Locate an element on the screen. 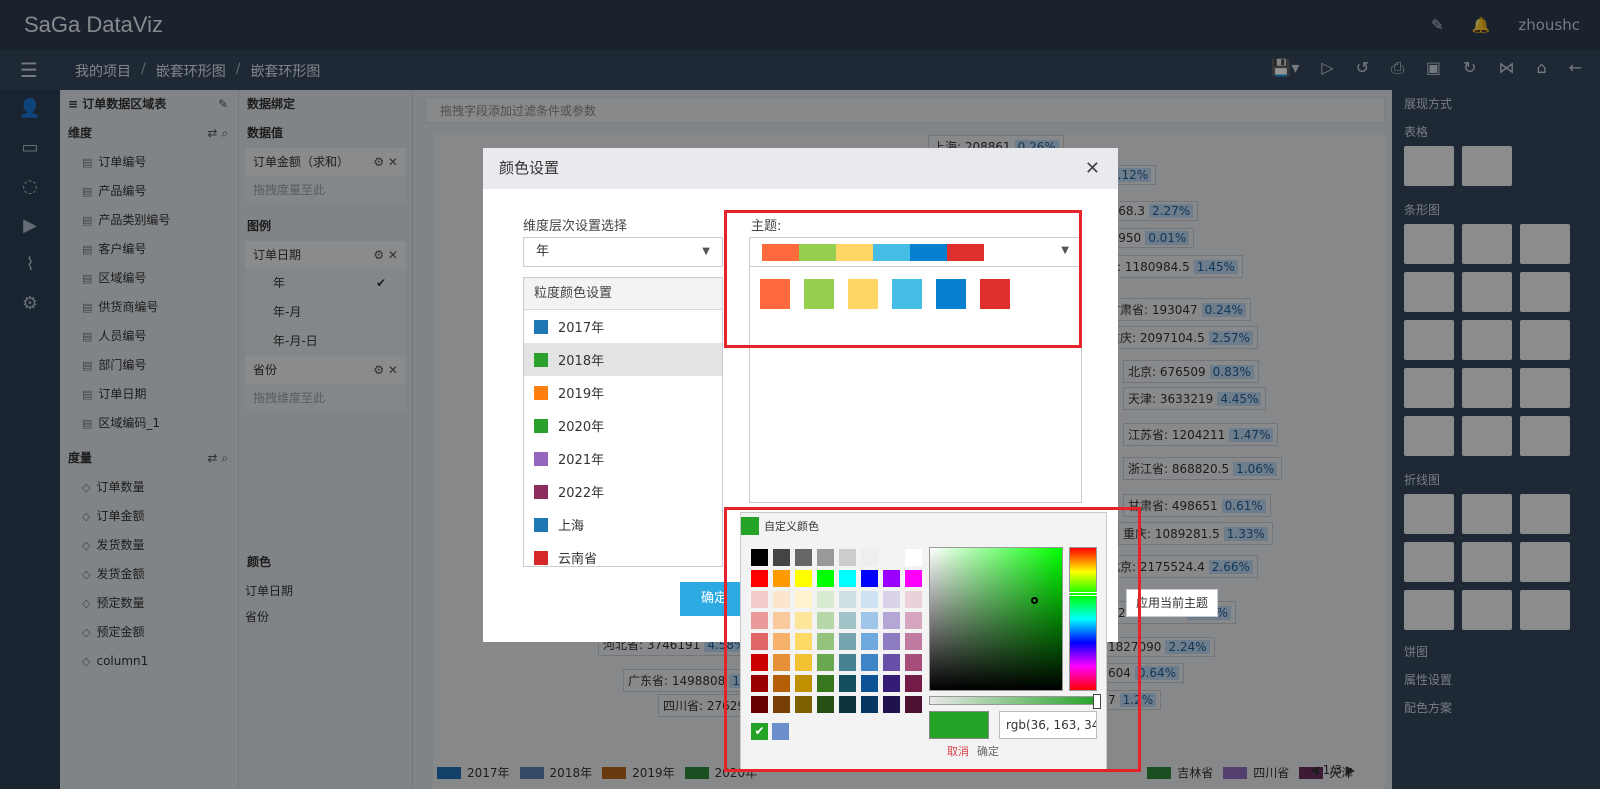 The image size is (1600, 789). granularity-item: 上海 is located at coordinates (623, 524).